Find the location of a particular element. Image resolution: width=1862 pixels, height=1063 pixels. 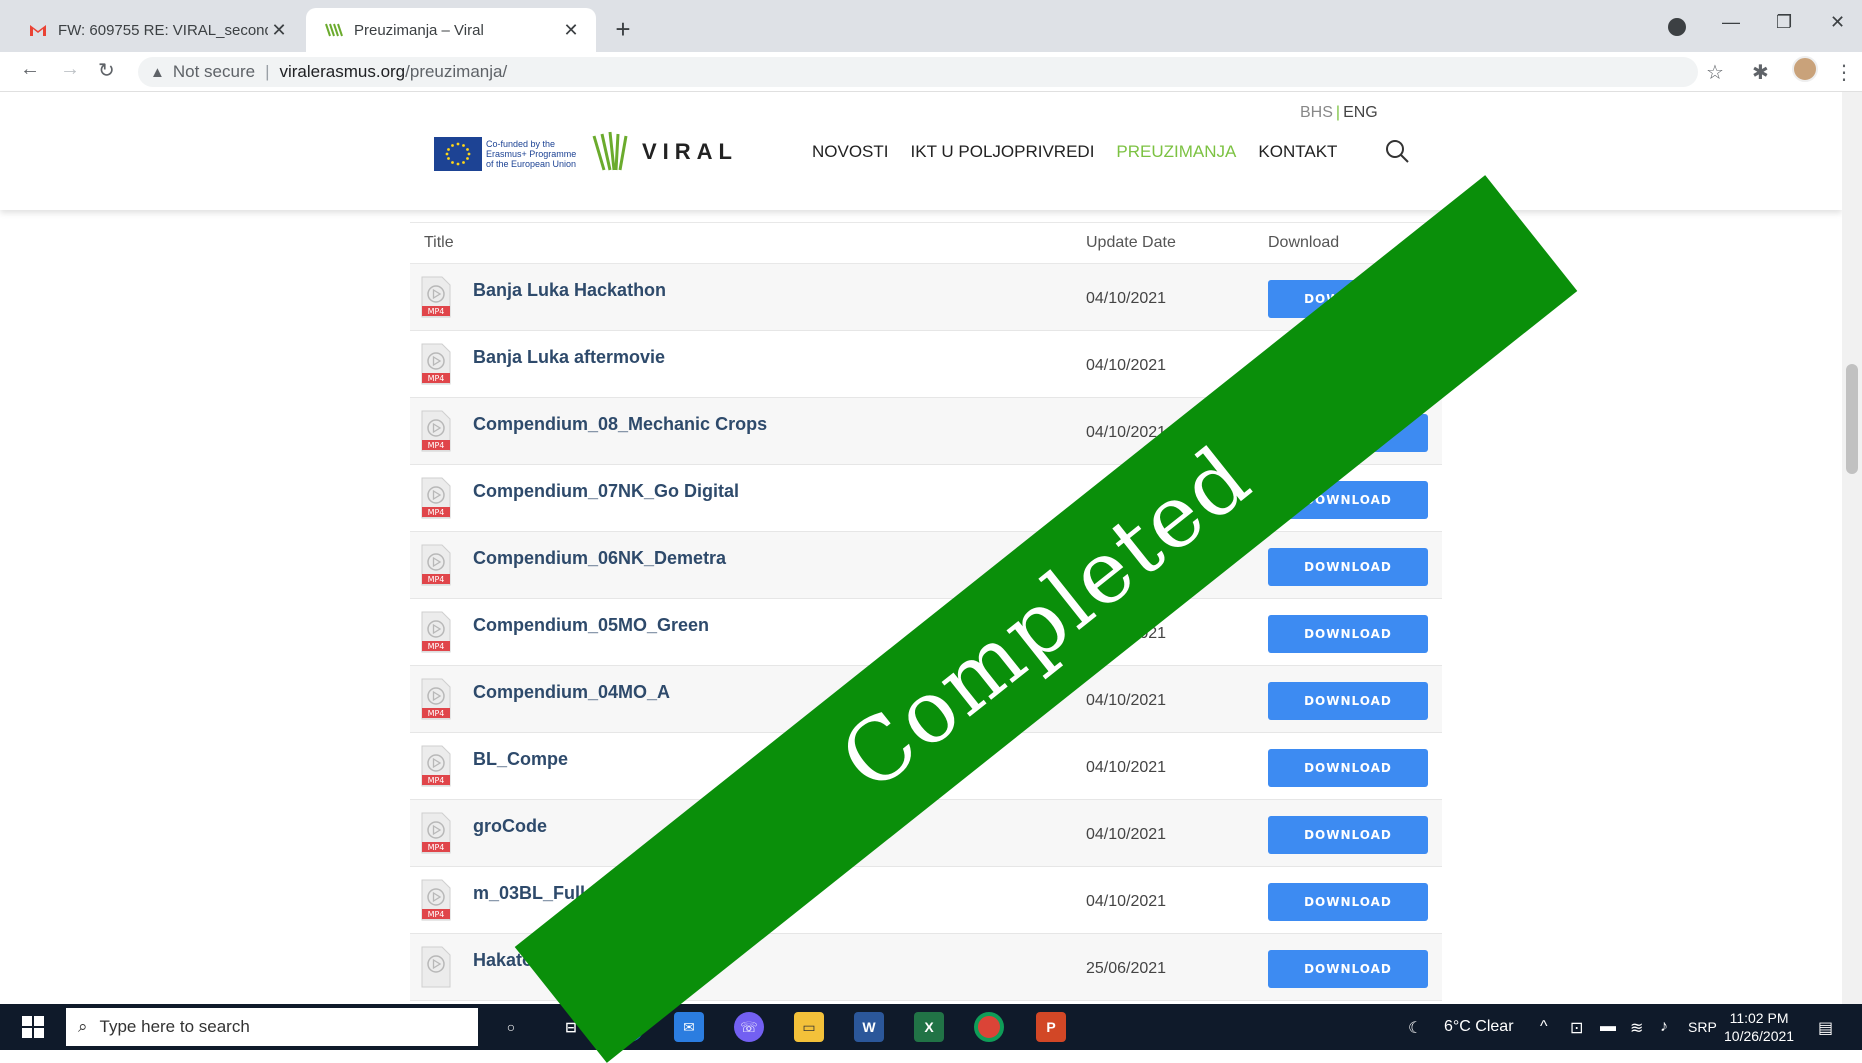

row-title-link: Compendium_06NK_Demetra is located at coordinates (599, 558).